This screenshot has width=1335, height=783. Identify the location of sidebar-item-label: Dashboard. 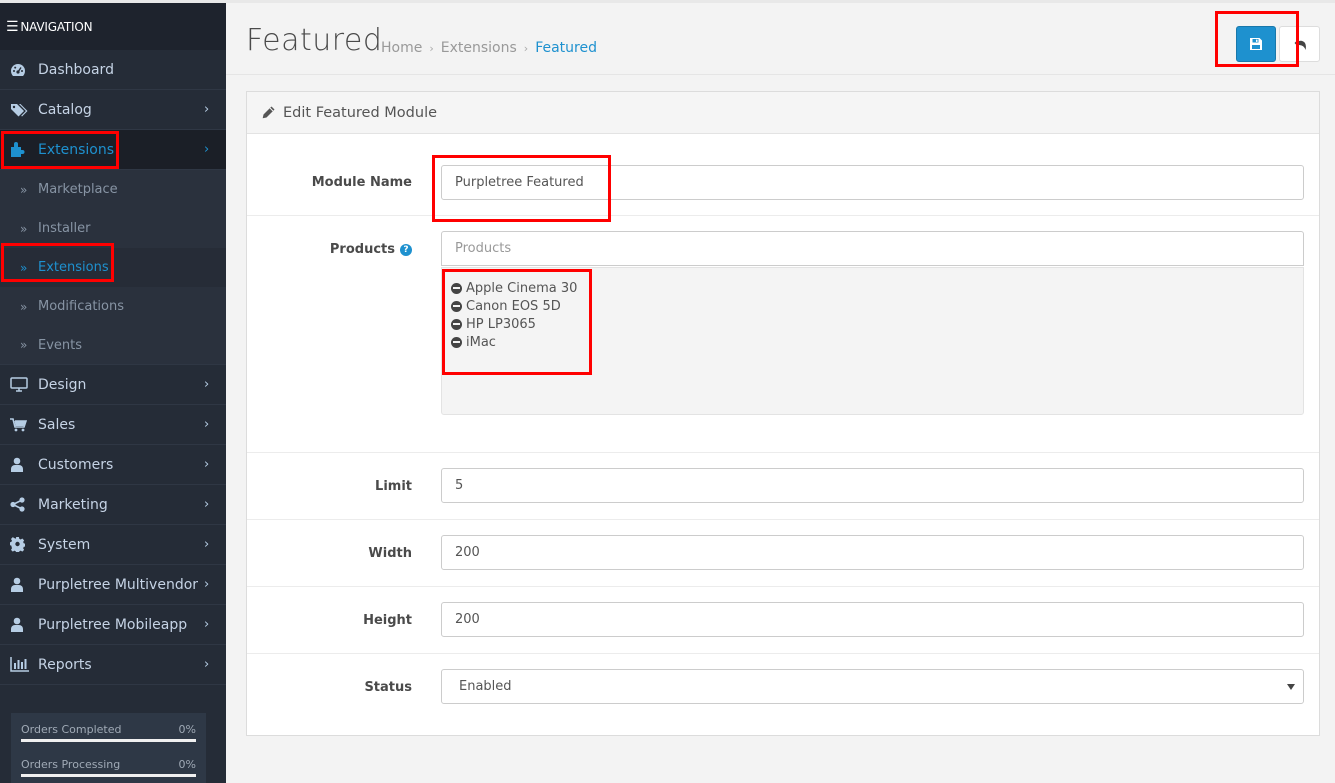
(76, 69).